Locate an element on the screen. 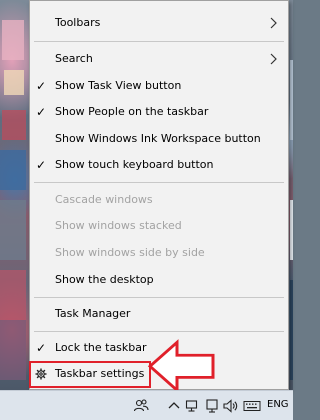  menu-item-label: Show People on the taskbar is located at coordinates (132, 111).